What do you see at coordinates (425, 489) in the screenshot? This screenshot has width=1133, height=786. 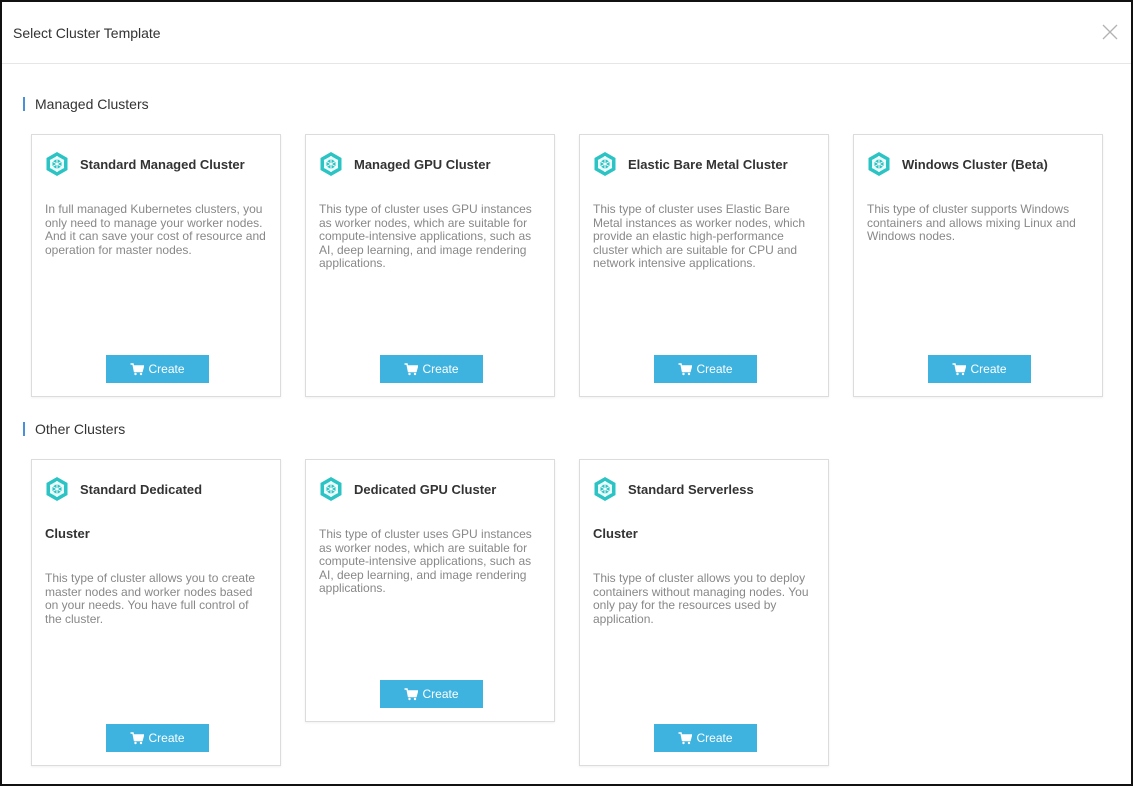 I see `card-title: Dedicated GPU Cluster` at bounding box center [425, 489].